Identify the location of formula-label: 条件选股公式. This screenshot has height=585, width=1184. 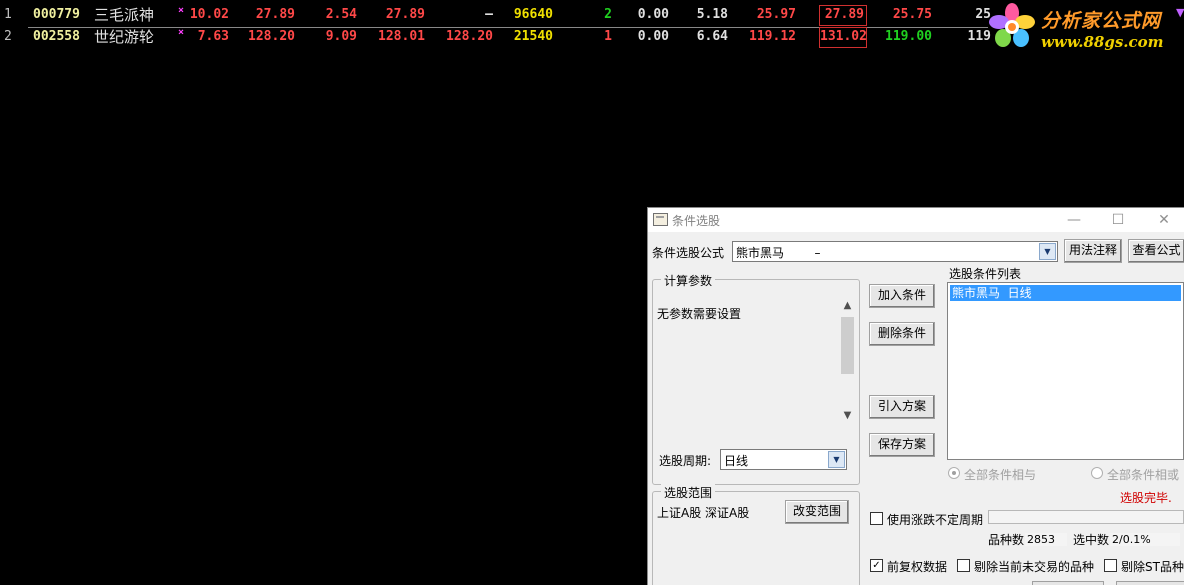
(688, 253).